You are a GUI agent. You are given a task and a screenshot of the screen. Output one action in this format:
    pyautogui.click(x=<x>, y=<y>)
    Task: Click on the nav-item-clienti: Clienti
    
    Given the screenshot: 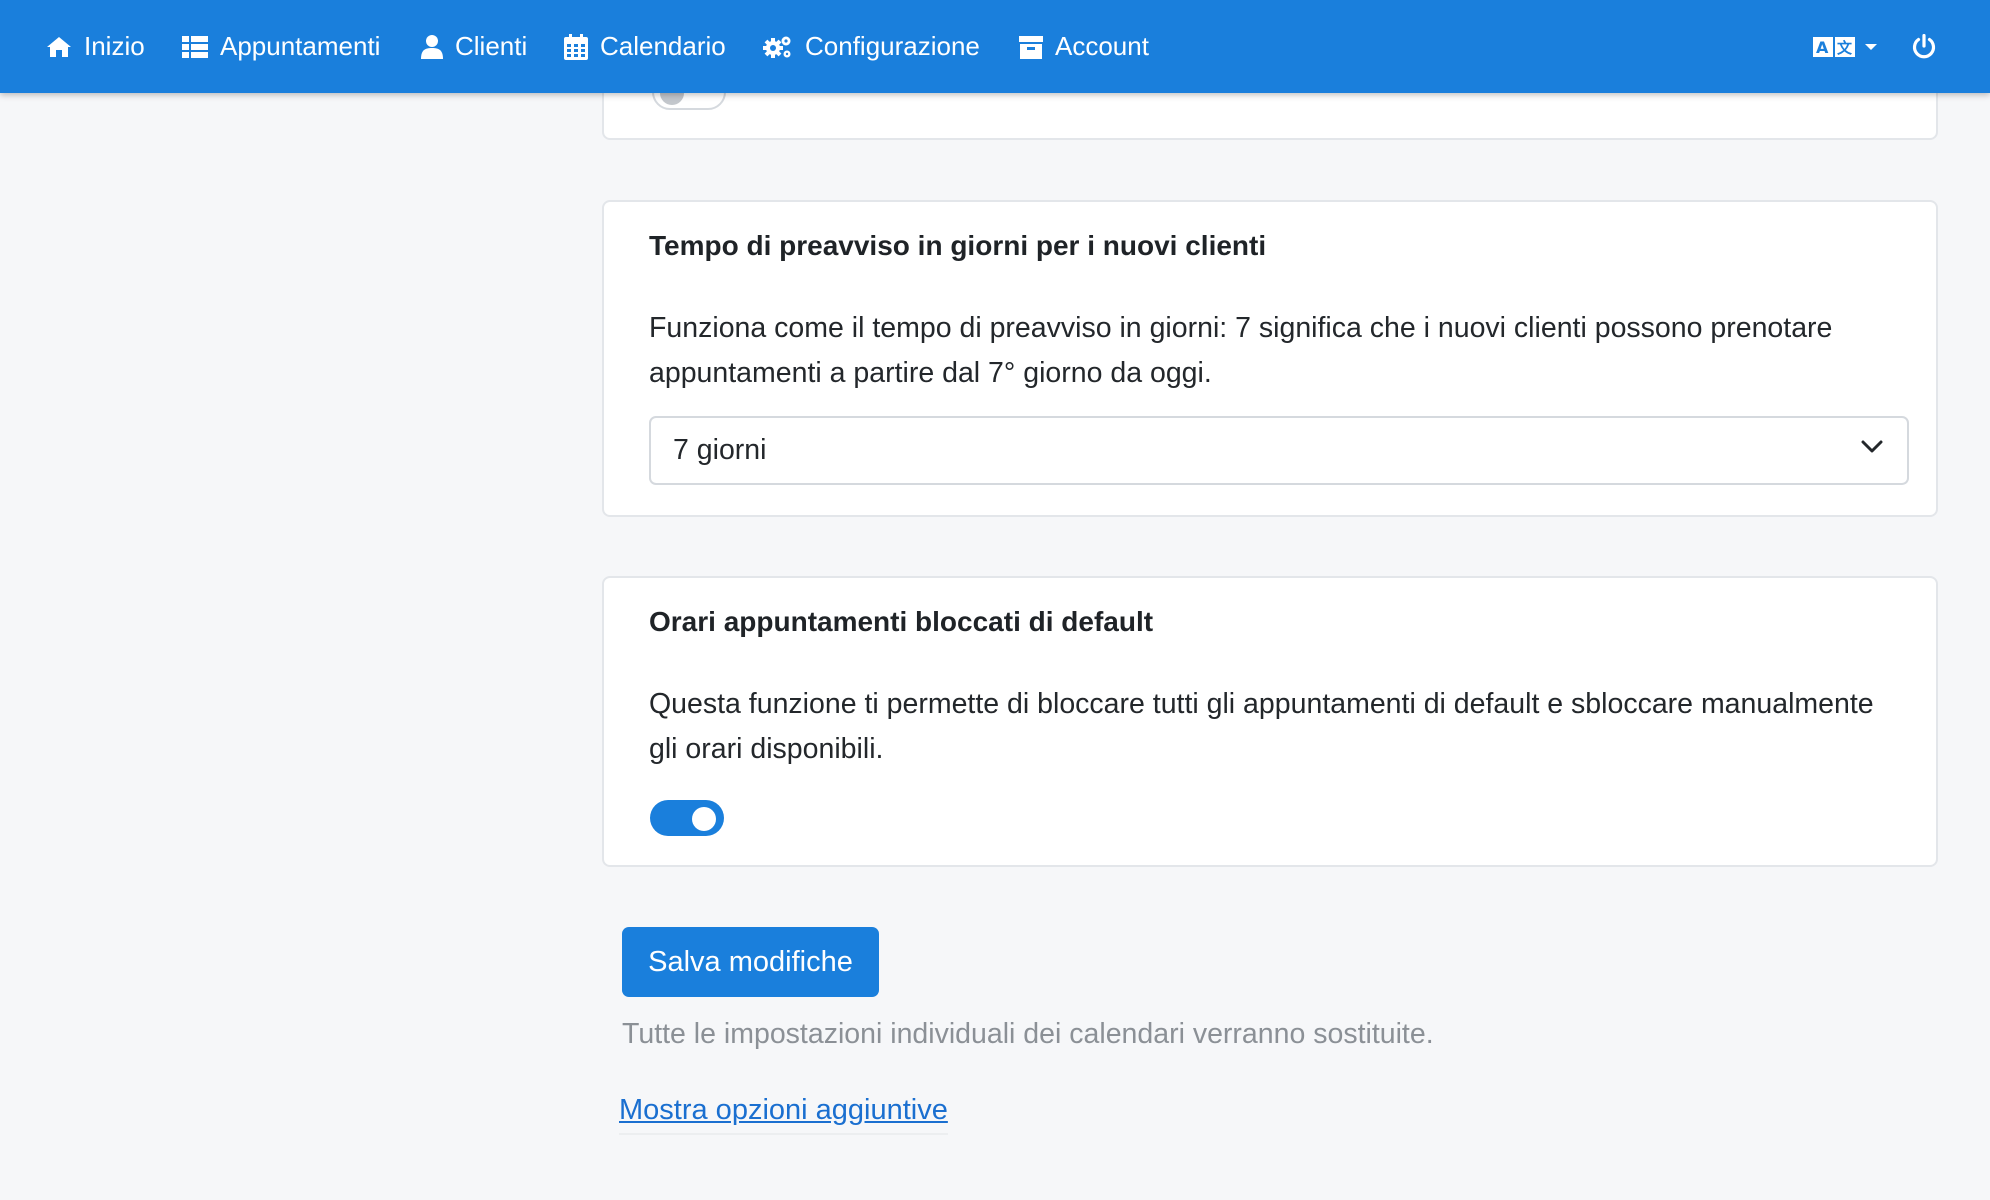 What is the action you would take?
    pyautogui.click(x=474, y=46)
    